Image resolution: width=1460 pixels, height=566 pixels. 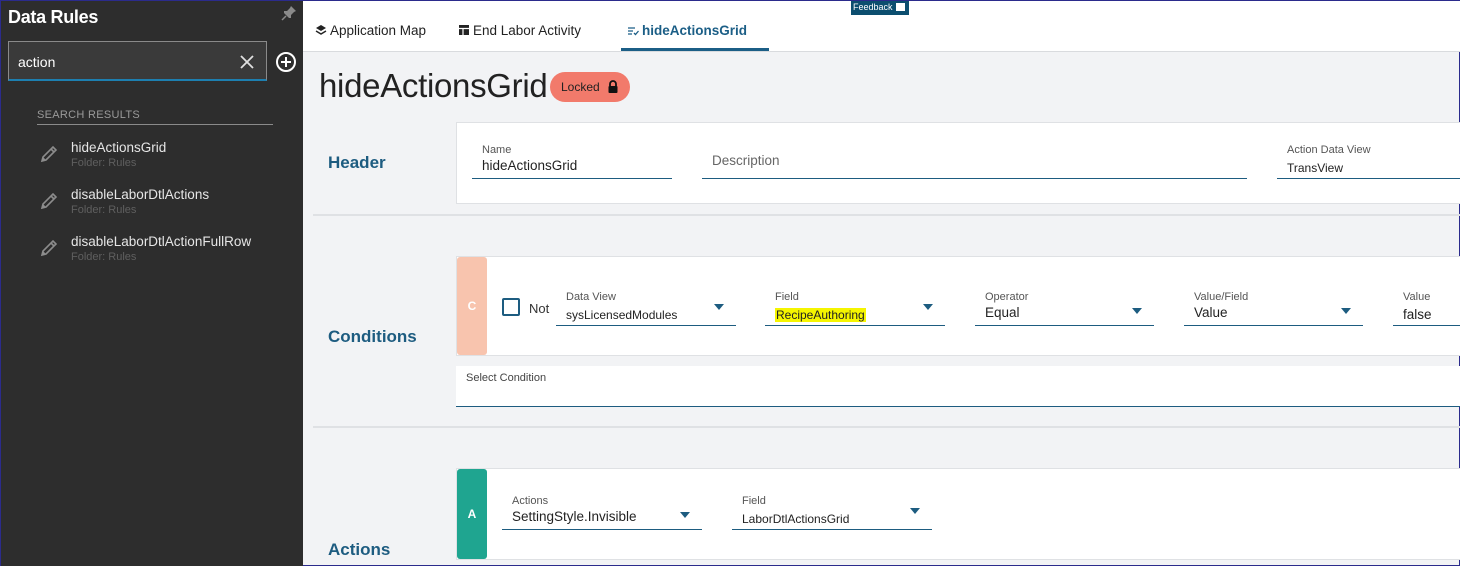 I want to click on condition-field-select: Field RecipeAuthoring, so click(x=855, y=308).